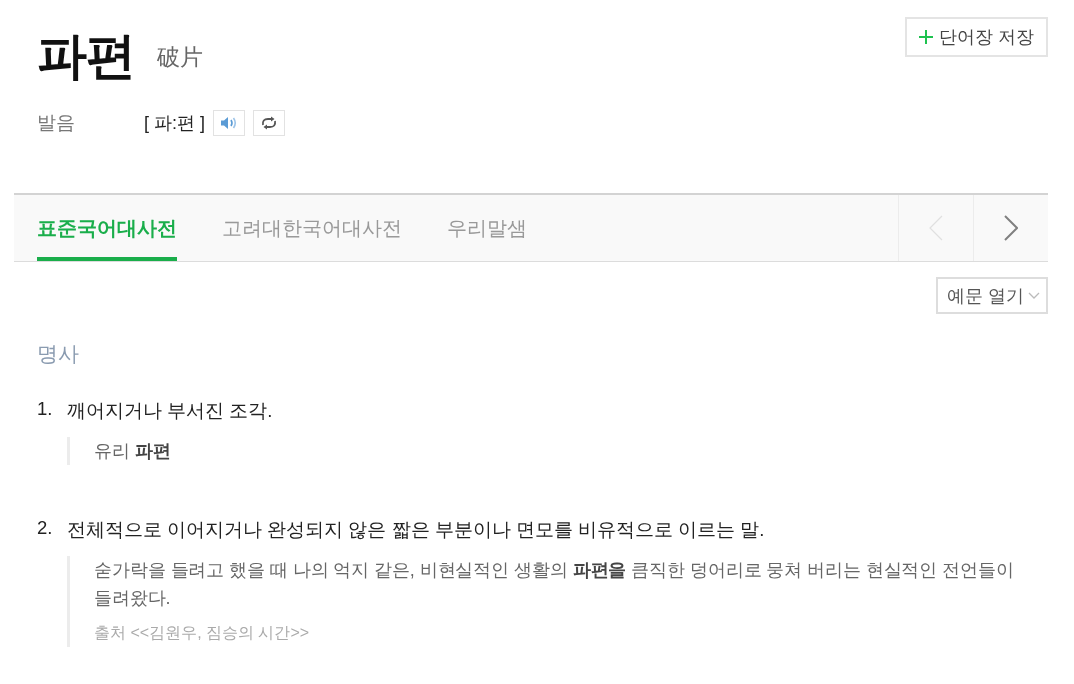  What do you see at coordinates (487, 228) in the screenshot?
I see `dictionary-tab: 우리말샘` at bounding box center [487, 228].